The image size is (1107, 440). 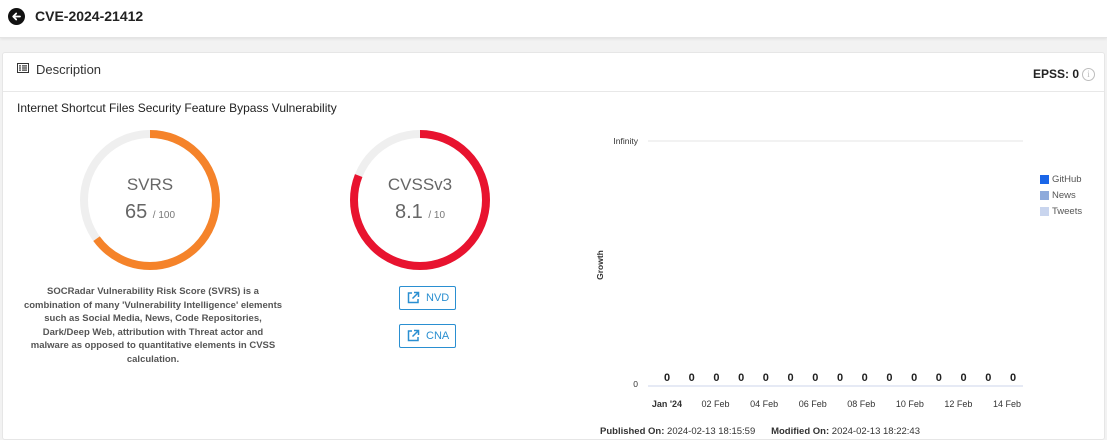 I want to click on x-tick-label: 14 Feb, so click(x=1007, y=404).